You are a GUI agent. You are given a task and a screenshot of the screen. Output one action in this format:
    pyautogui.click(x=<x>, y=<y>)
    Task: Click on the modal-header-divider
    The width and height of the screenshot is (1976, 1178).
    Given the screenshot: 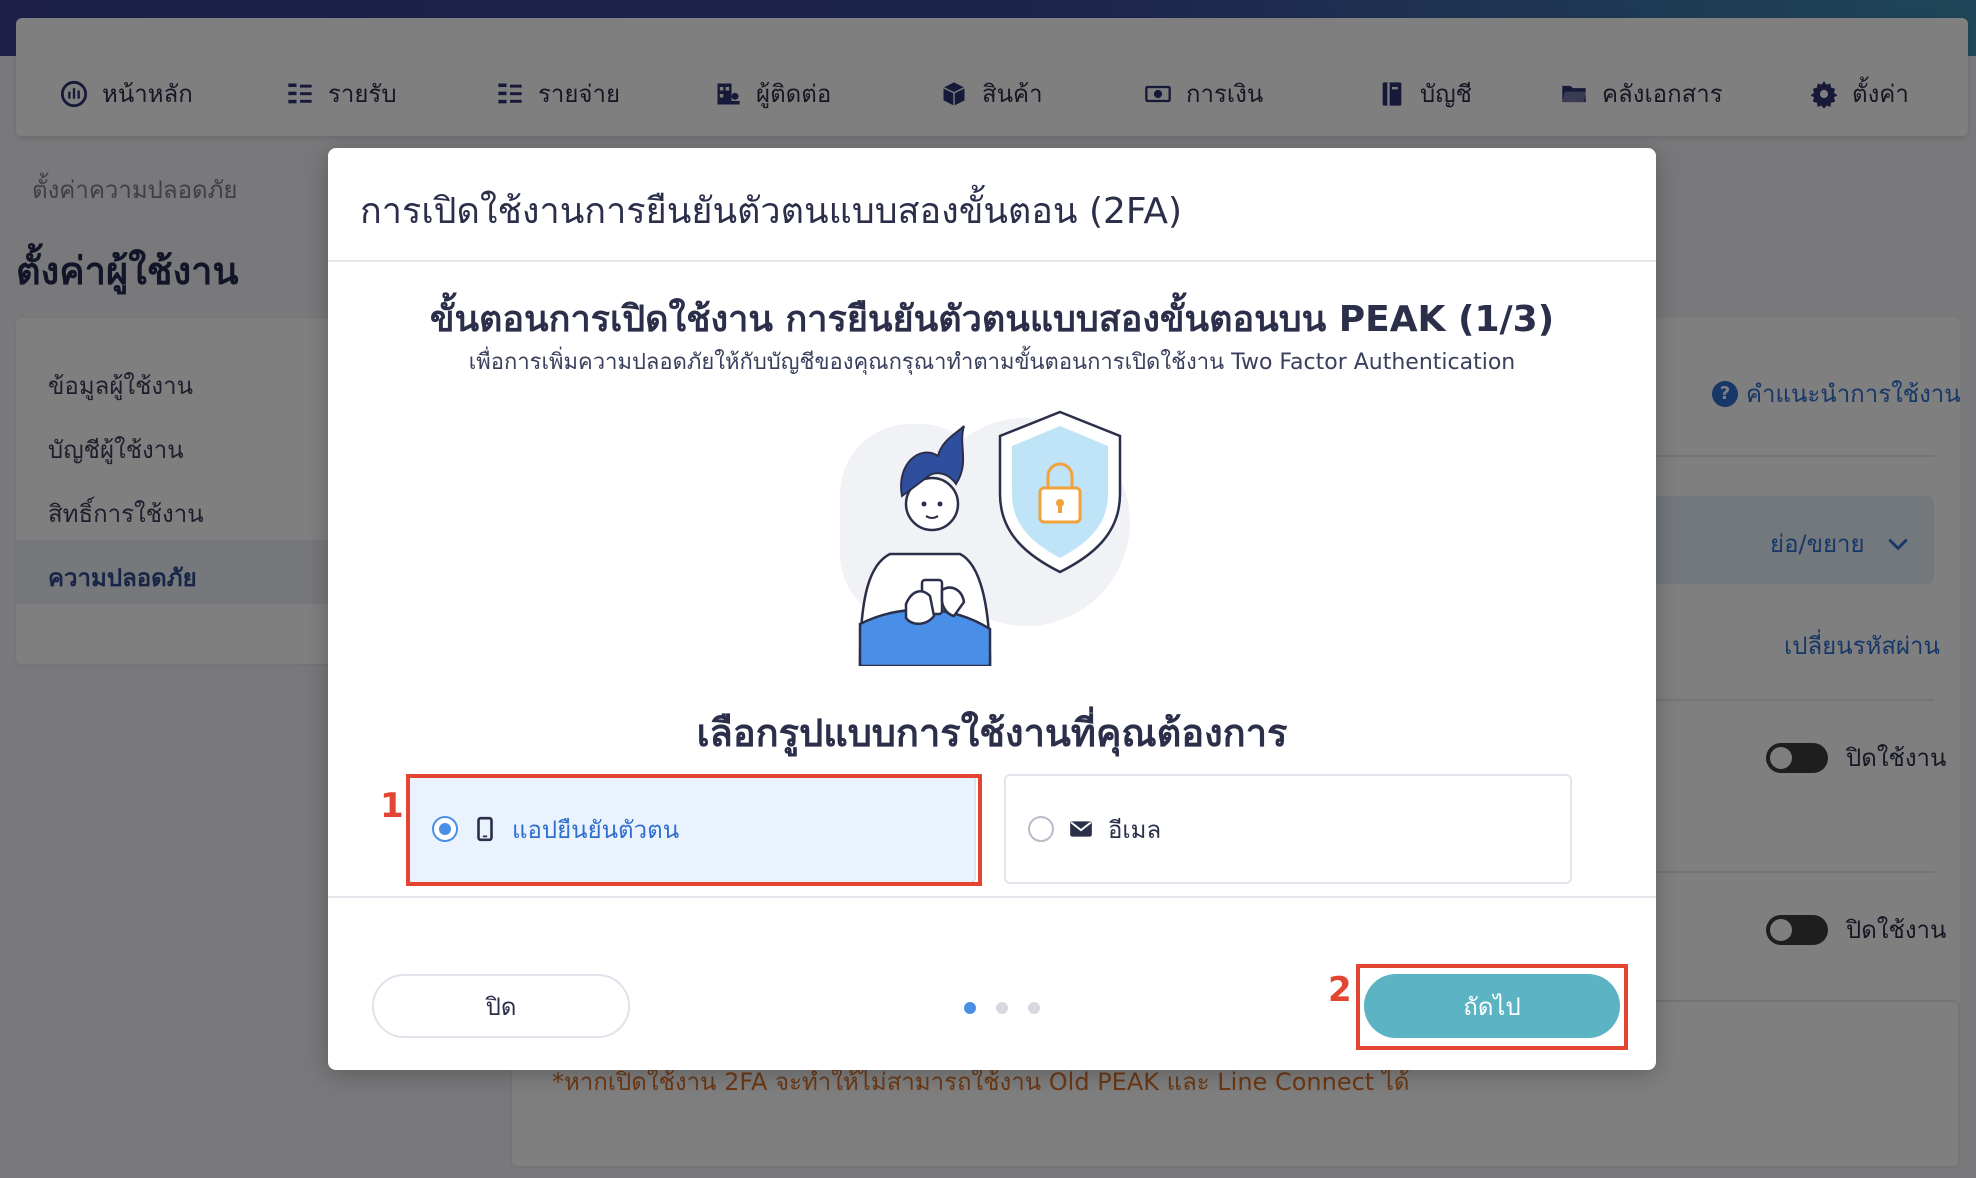 What is the action you would take?
    pyautogui.click(x=992, y=261)
    